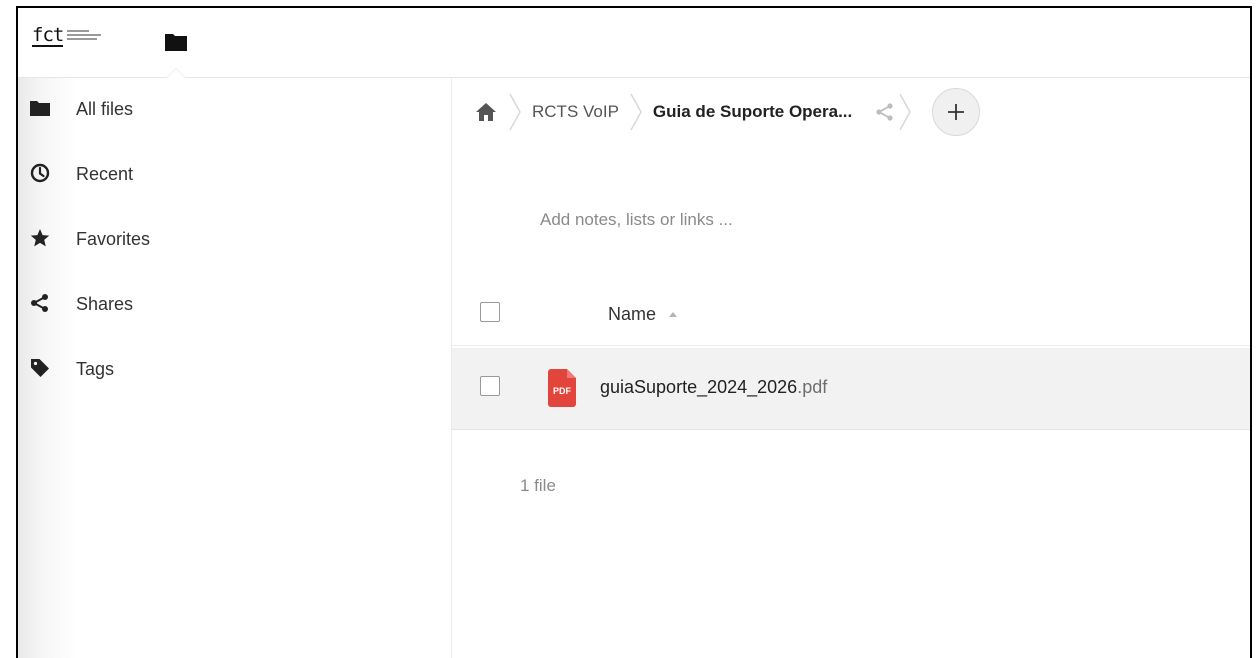  I want to click on file-count-summary: 1 file, so click(538, 485).